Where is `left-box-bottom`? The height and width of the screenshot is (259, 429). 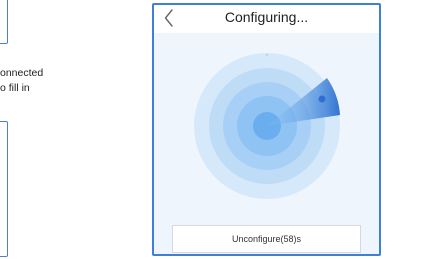
left-box-bottom is located at coordinates (4, 189).